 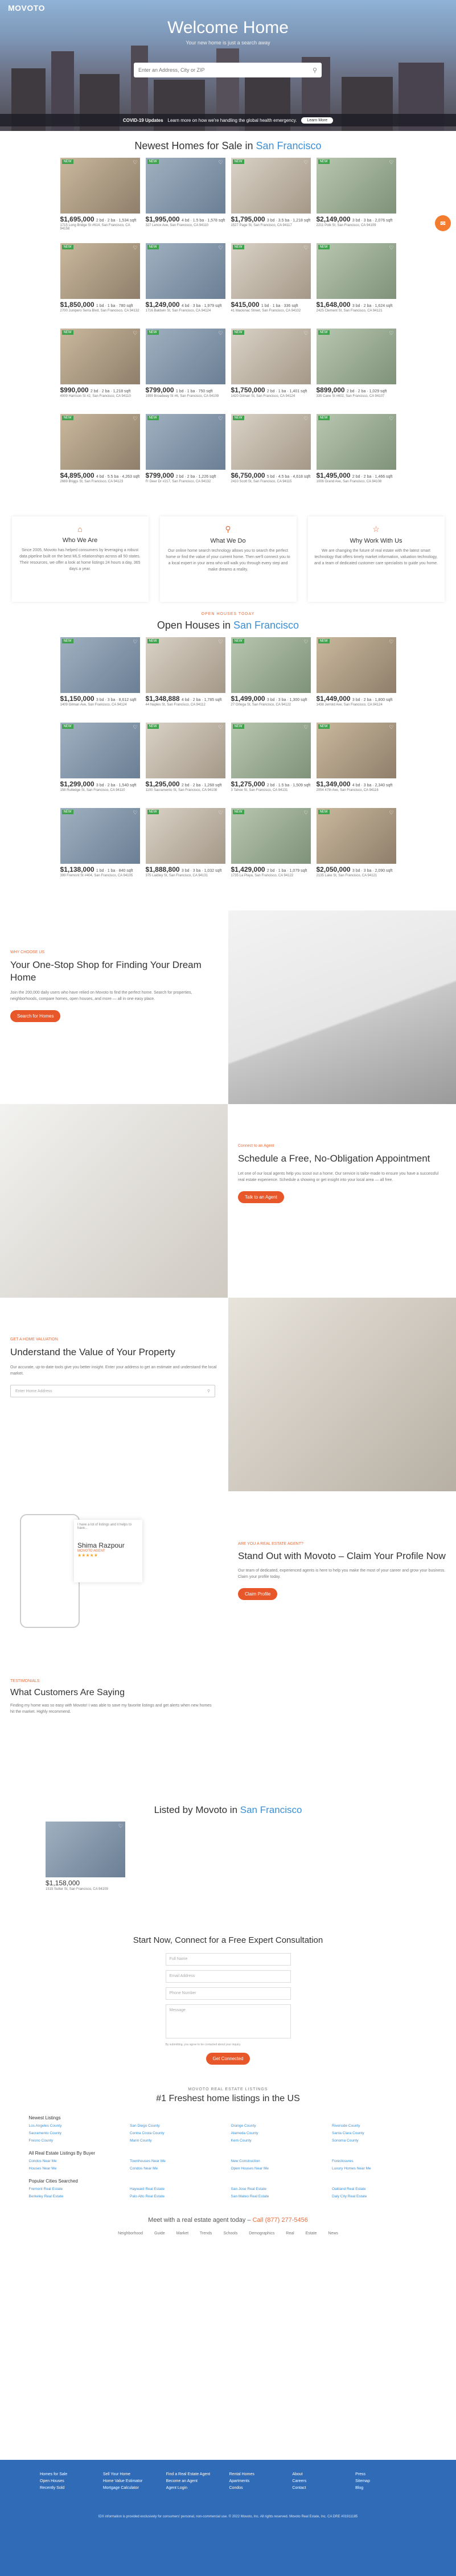 I want to click on listing-link: Fresno County, so click(x=77, y=2141).